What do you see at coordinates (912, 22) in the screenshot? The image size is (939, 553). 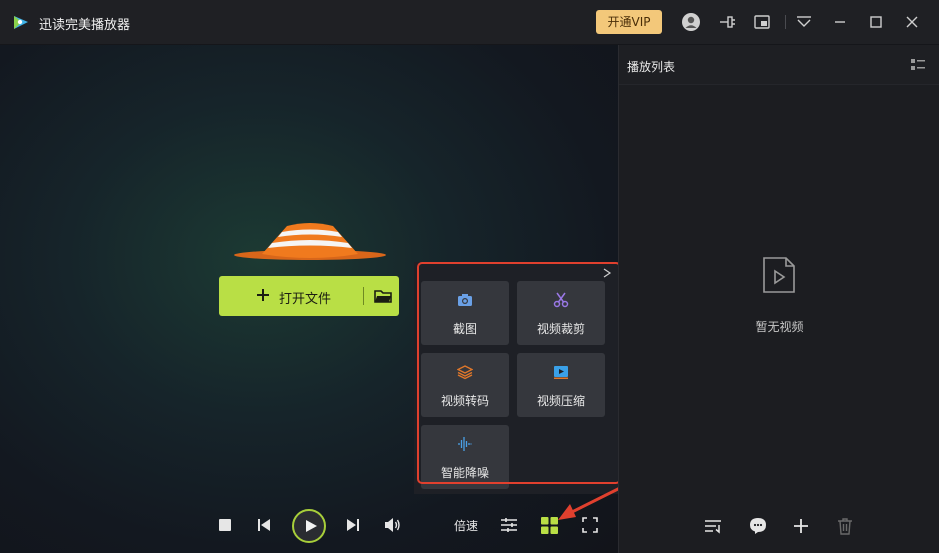 I see `close-icon` at bounding box center [912, 22].